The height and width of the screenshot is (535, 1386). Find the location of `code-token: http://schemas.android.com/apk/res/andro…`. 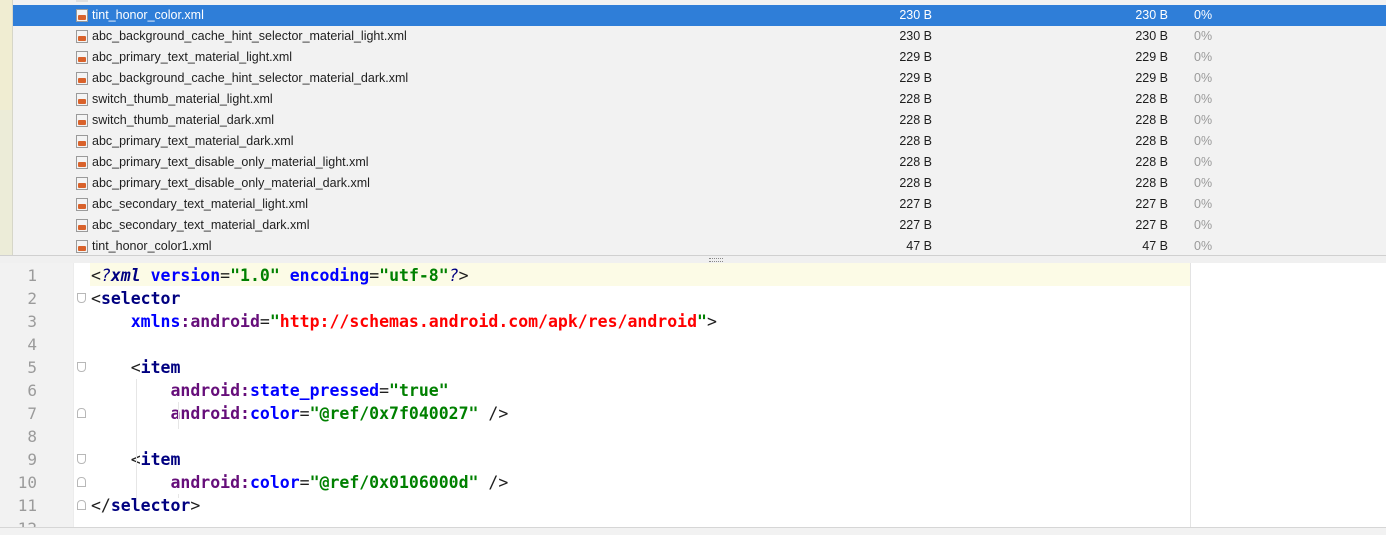

code-token: http://schemas.android.com/apk/res/andro… is located at coordinates (488, 321).